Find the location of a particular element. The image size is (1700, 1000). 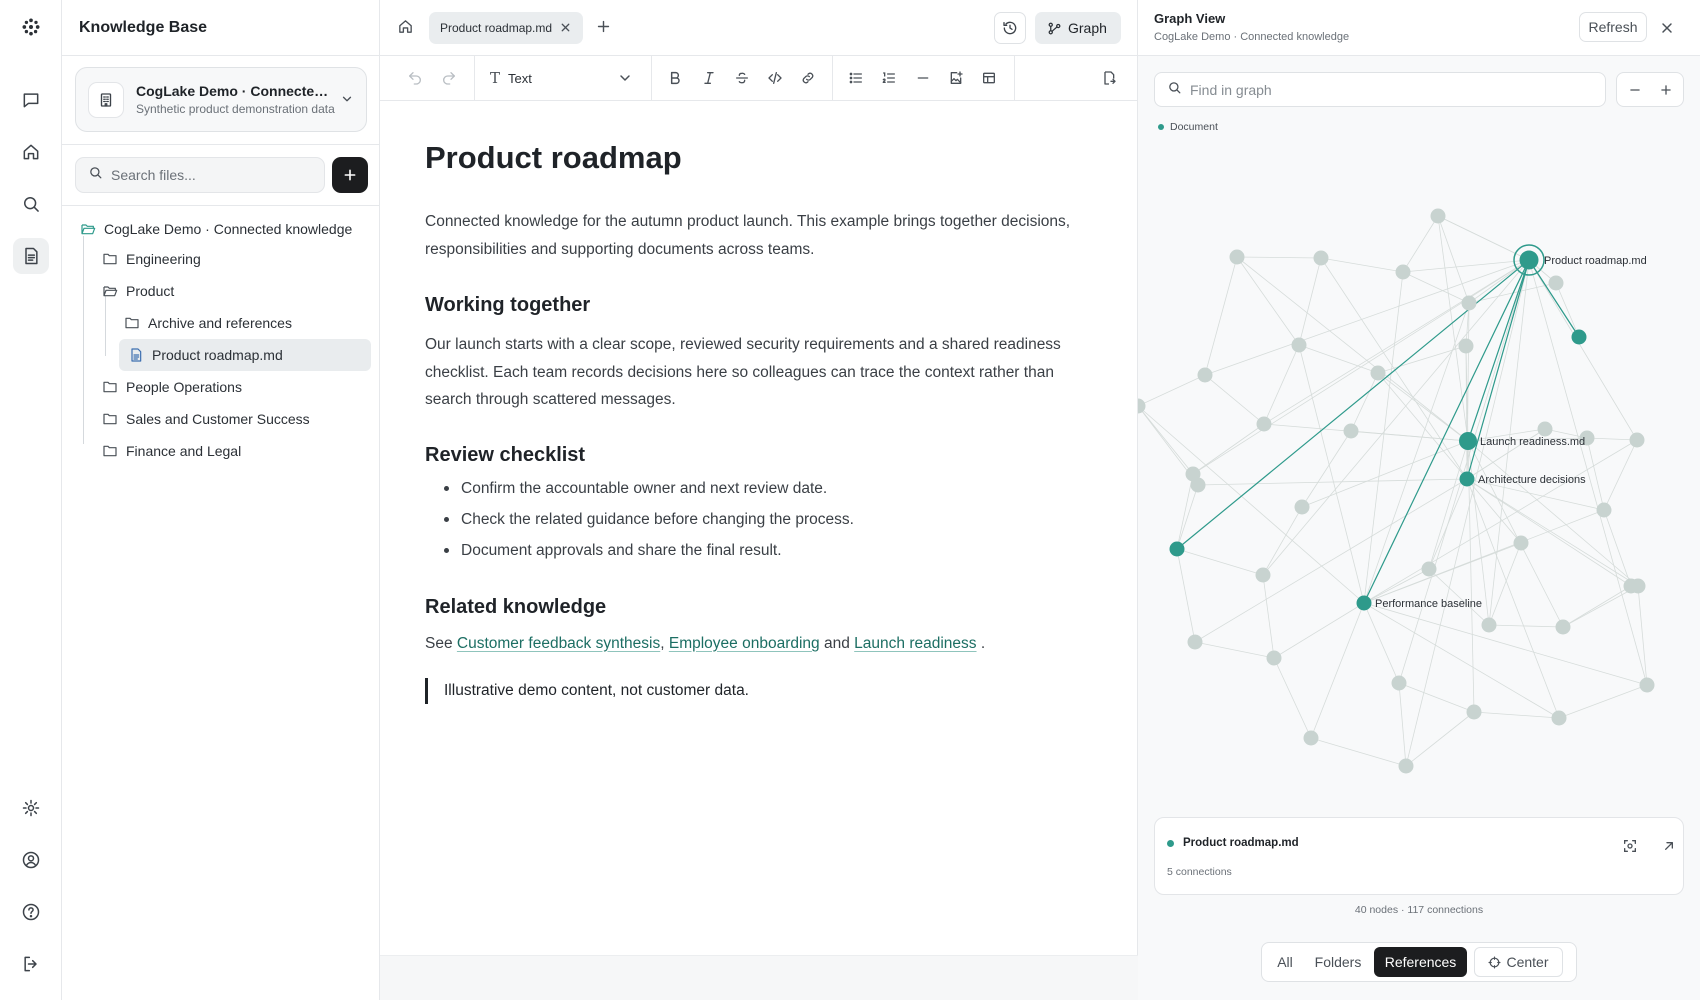

table-icon is located at coordinates (989, 78).